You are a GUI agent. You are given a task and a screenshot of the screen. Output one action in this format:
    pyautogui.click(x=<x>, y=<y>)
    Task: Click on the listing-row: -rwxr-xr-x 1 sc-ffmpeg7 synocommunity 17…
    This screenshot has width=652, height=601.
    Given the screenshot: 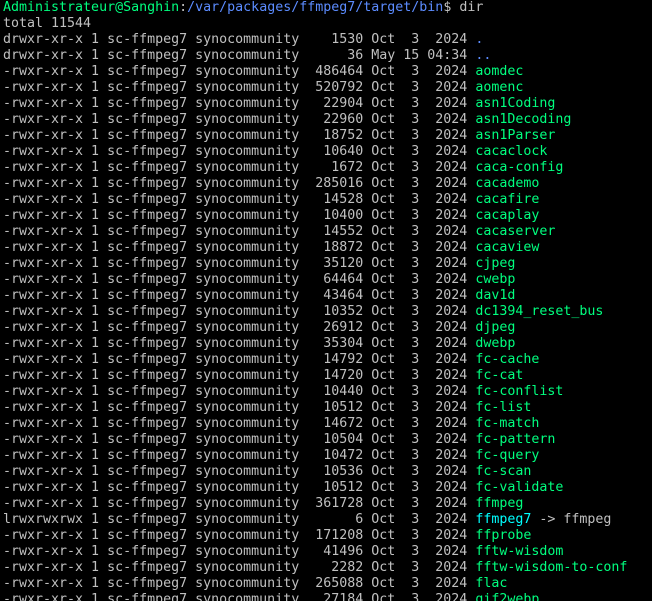 What is the action you would take?
    pyautogui.click(x=327, y=536)
    